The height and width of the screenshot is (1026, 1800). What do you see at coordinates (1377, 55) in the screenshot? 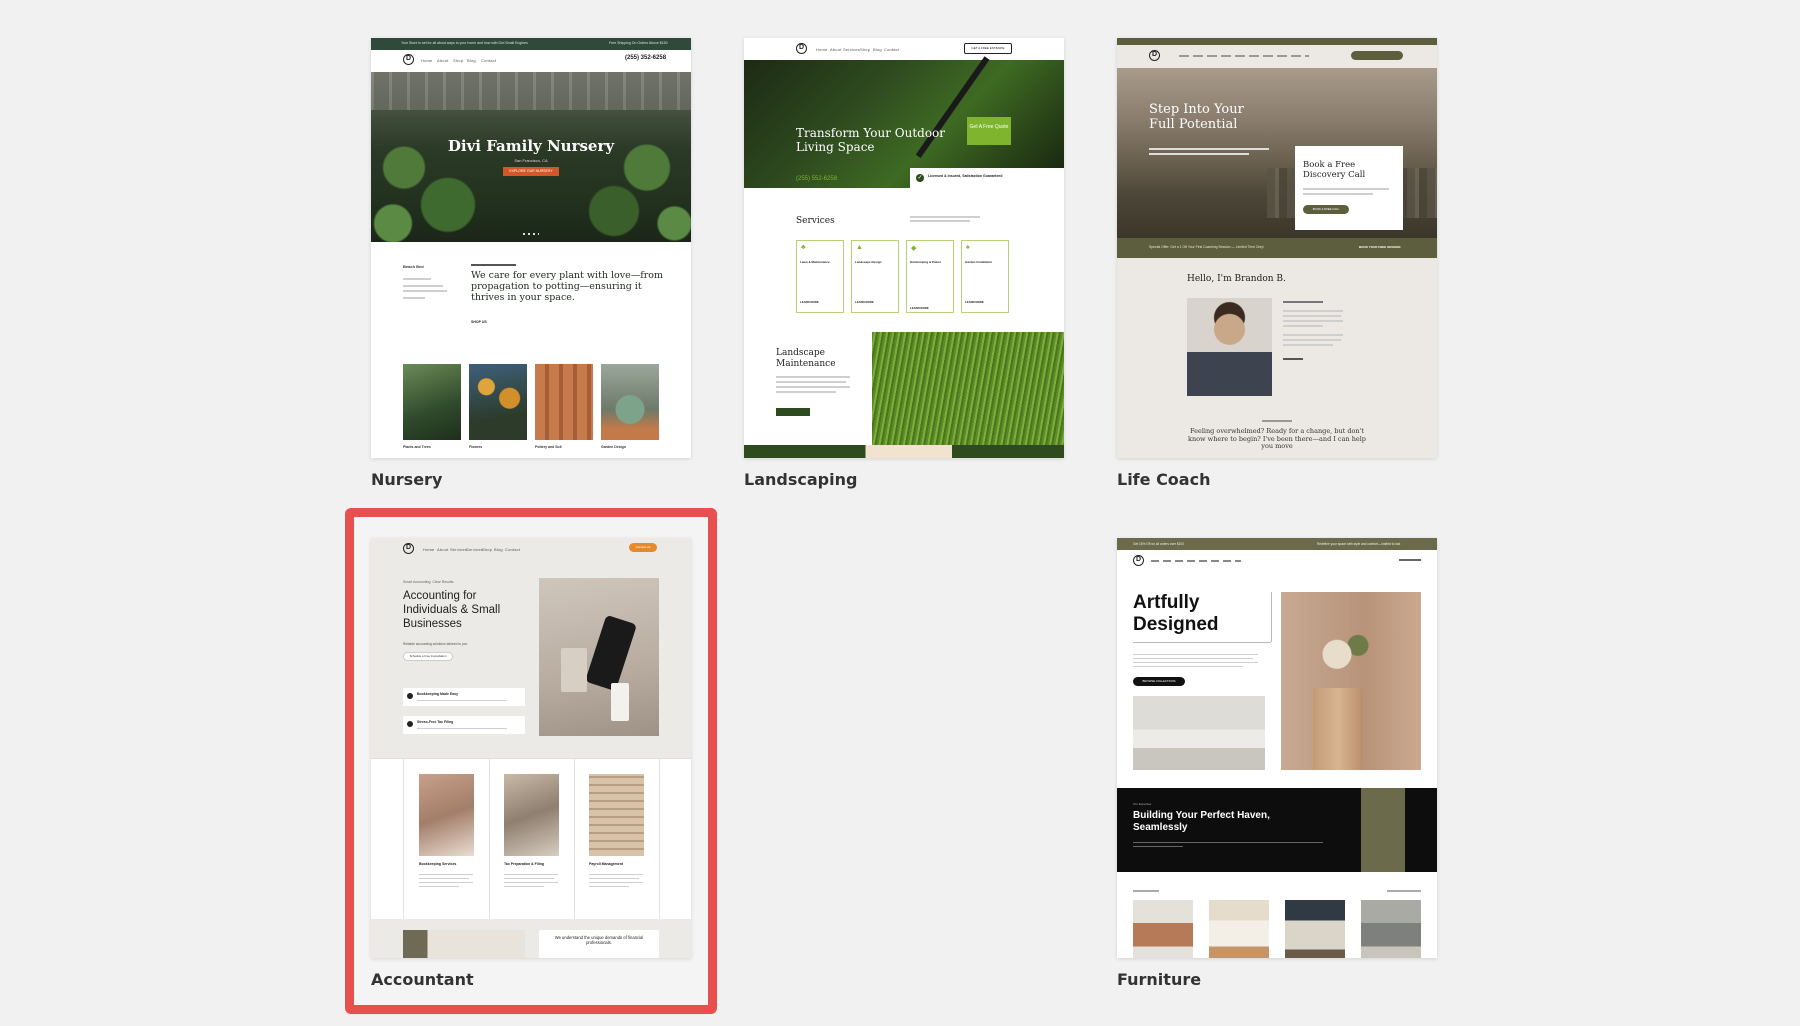
I see `nav-button` at bounding box center [1377, 55].